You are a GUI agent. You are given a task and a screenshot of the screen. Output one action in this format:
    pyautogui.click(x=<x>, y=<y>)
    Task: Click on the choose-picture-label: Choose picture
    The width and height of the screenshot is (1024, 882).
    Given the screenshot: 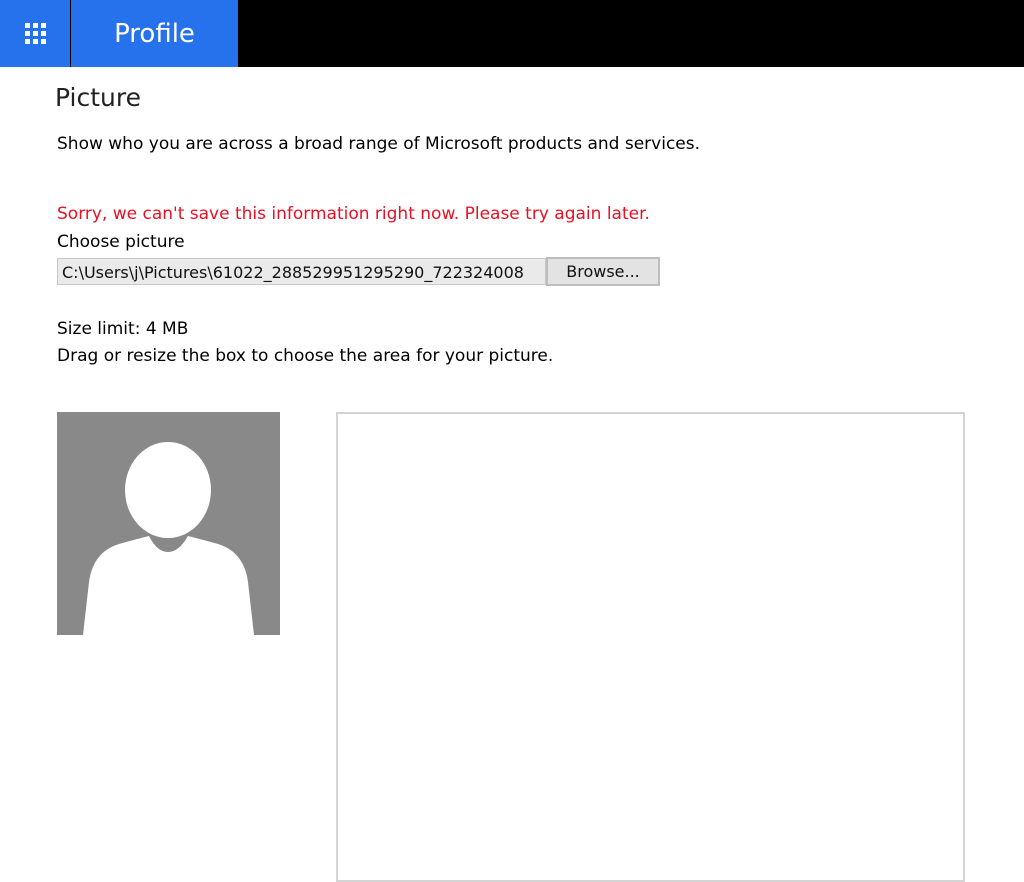 What is the action you would take?
    pyautogui.click(x=121, y=242)
    